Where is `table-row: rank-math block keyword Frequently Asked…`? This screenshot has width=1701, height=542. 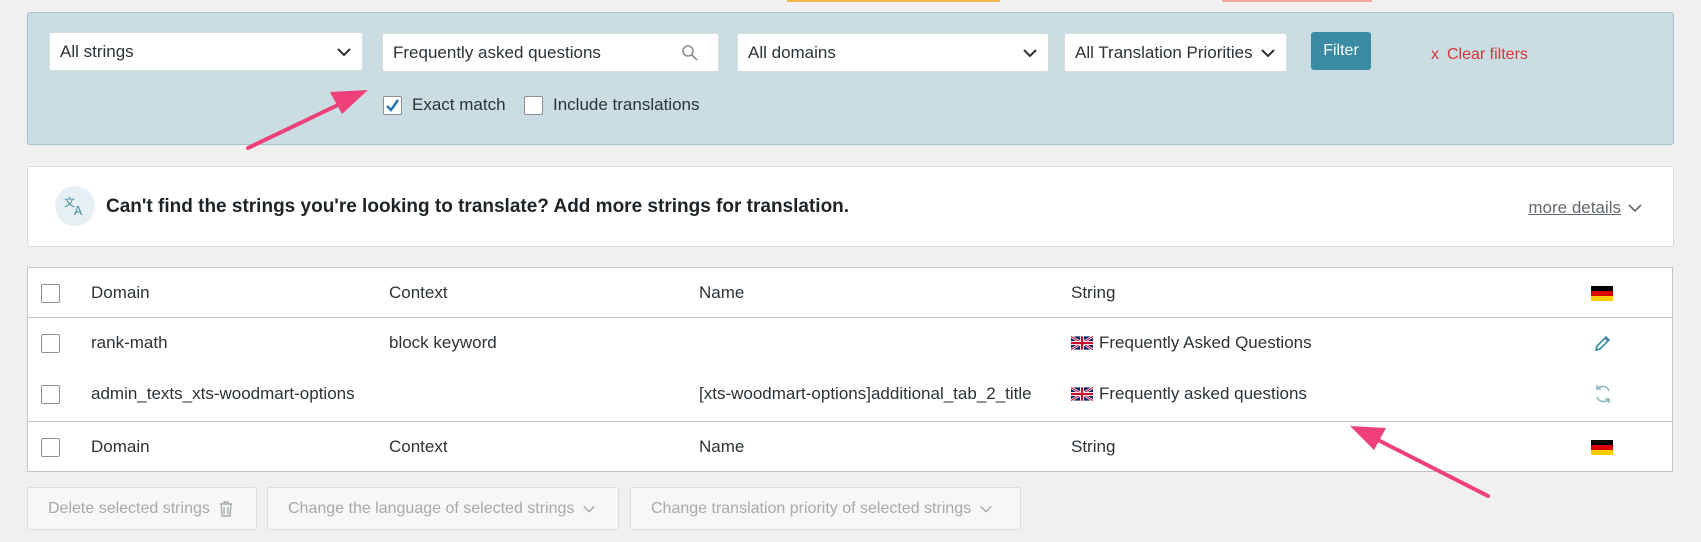 table-row: rank-math block keyword Frequently Asked… is located at coordinates (850, 343).